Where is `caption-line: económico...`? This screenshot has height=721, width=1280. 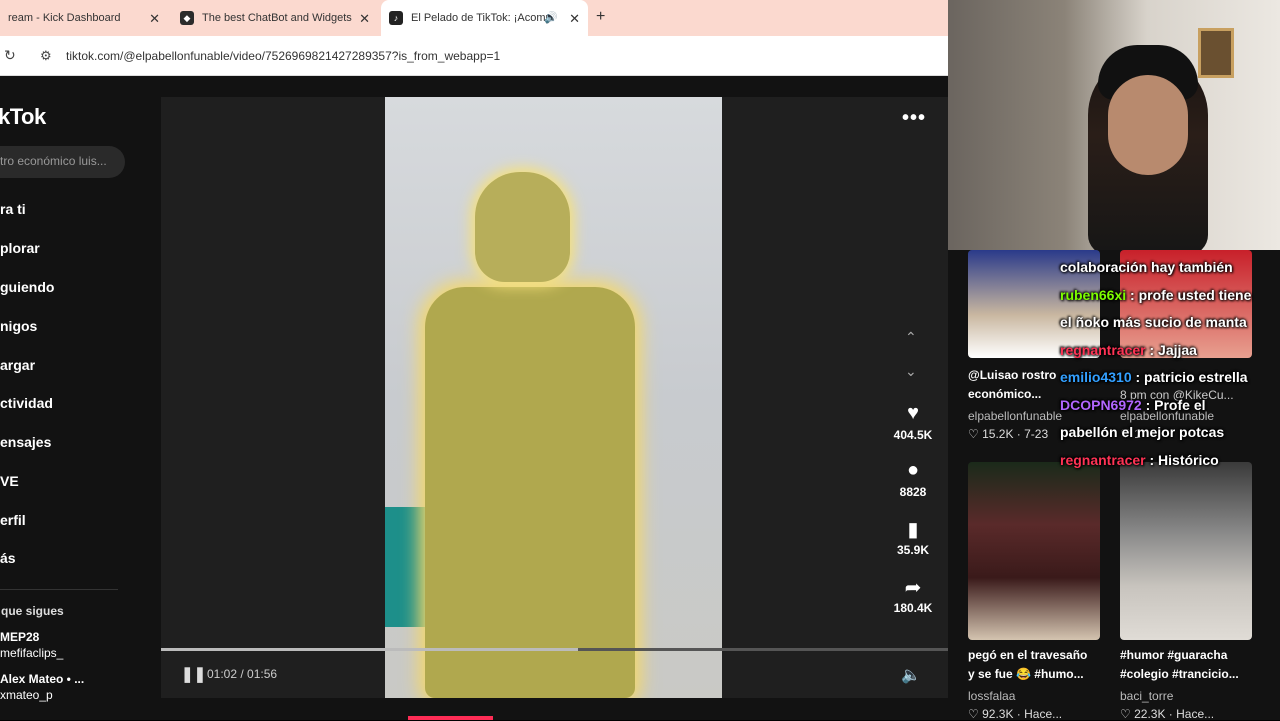
caption-line: económico... is located at coordinates (1005, 394).